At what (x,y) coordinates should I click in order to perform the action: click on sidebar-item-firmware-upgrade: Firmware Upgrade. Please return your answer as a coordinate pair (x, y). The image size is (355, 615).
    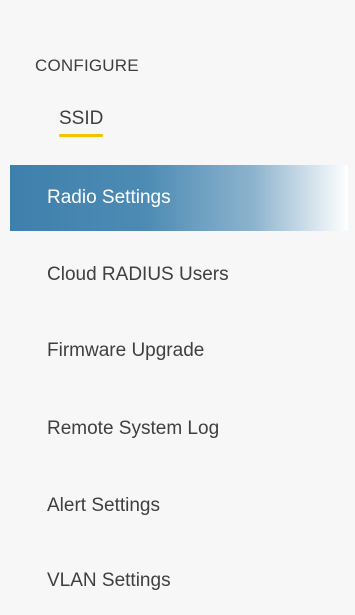
    Looking at the image, I should click on (165, 351).